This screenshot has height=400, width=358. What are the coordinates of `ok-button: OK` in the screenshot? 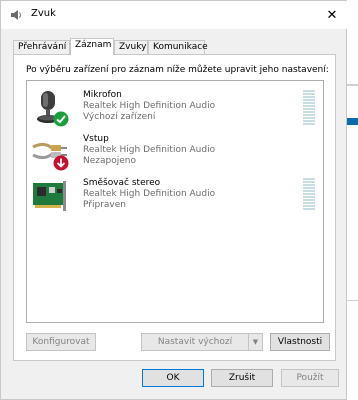 It's located at (173, 378).